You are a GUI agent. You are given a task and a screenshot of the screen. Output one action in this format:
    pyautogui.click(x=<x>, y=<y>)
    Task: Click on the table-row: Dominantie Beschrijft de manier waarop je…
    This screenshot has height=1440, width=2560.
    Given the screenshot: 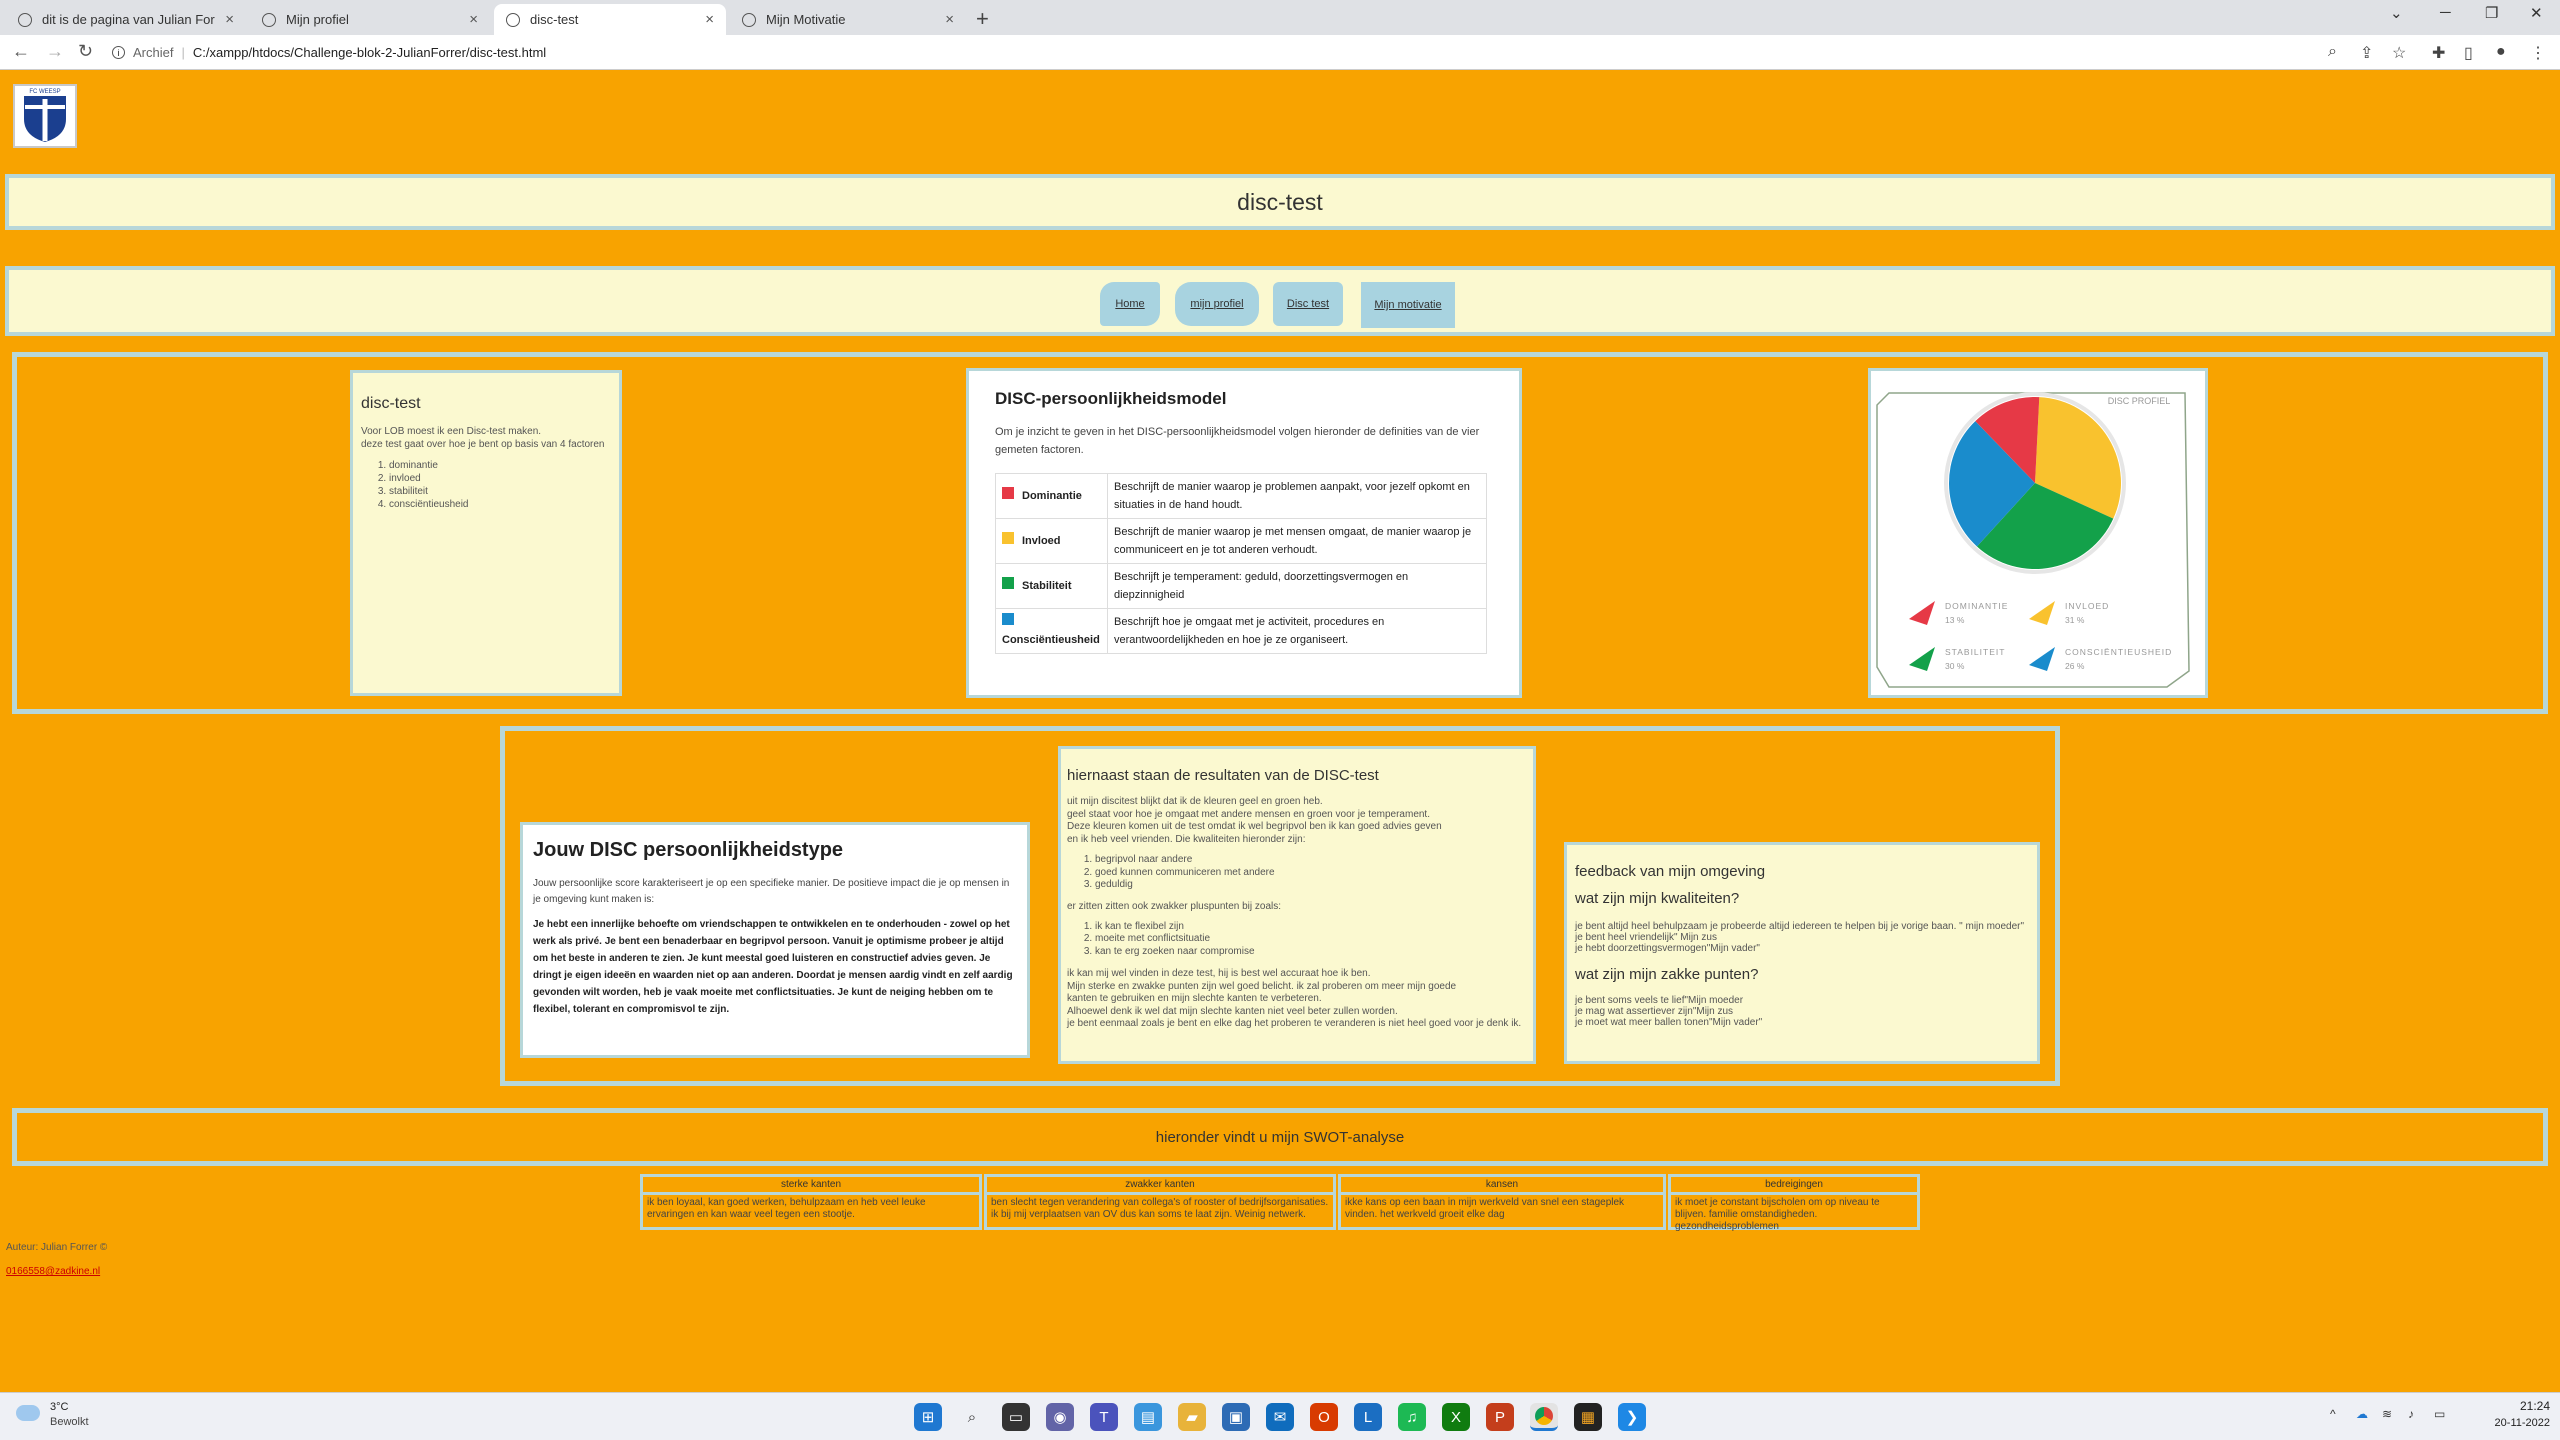 What is the action you would take?
    pyautogui.click(x=1241, y=496)
    